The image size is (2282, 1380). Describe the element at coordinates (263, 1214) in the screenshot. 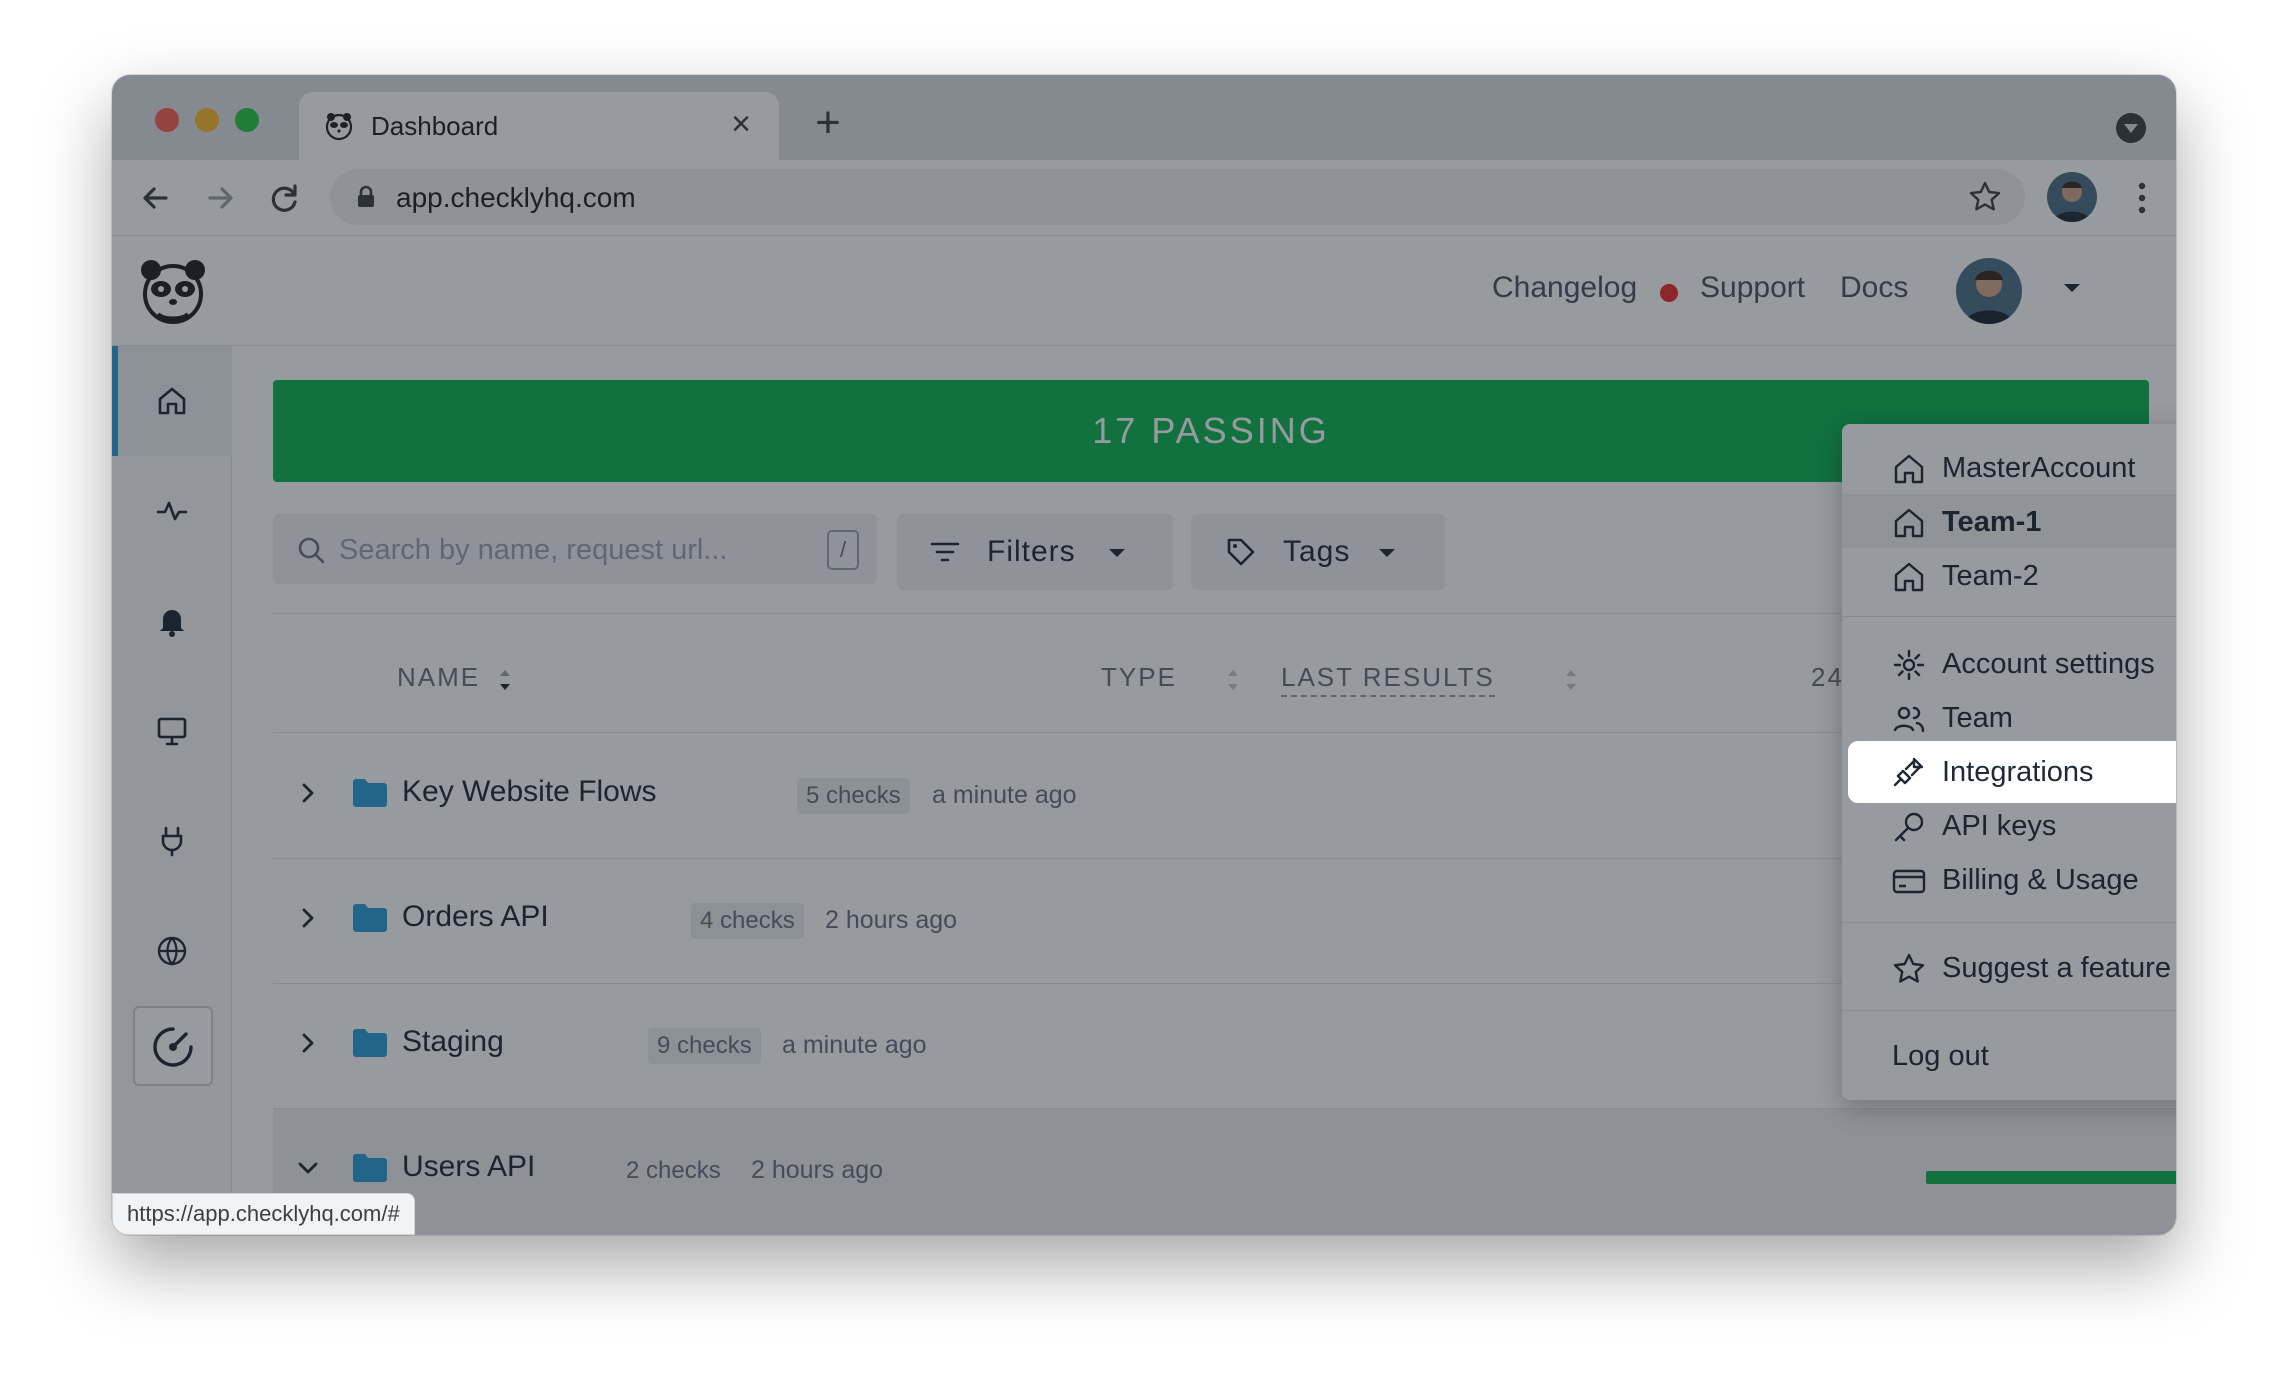

I see `link-status-bar: https://app.checklyhq.com/#` at that location.